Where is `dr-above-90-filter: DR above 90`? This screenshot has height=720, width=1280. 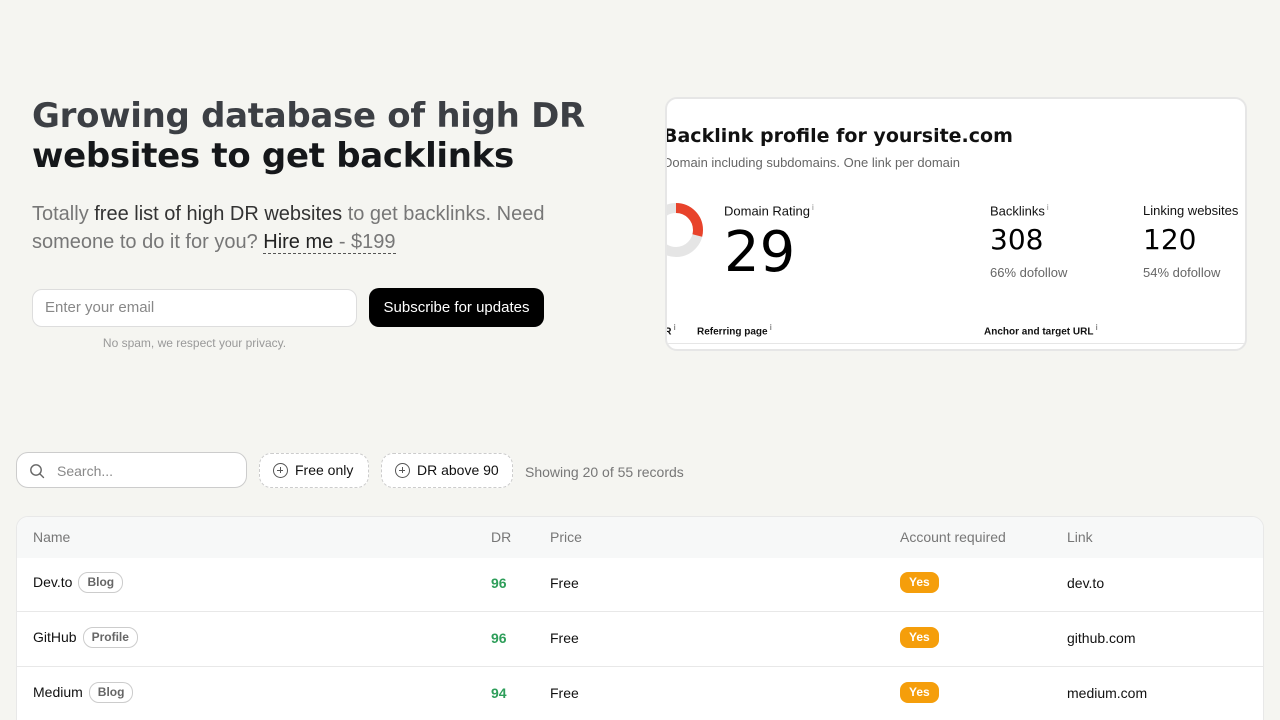
dr-above-90-filter: DR above 90 is located at coordinates (447, 470).